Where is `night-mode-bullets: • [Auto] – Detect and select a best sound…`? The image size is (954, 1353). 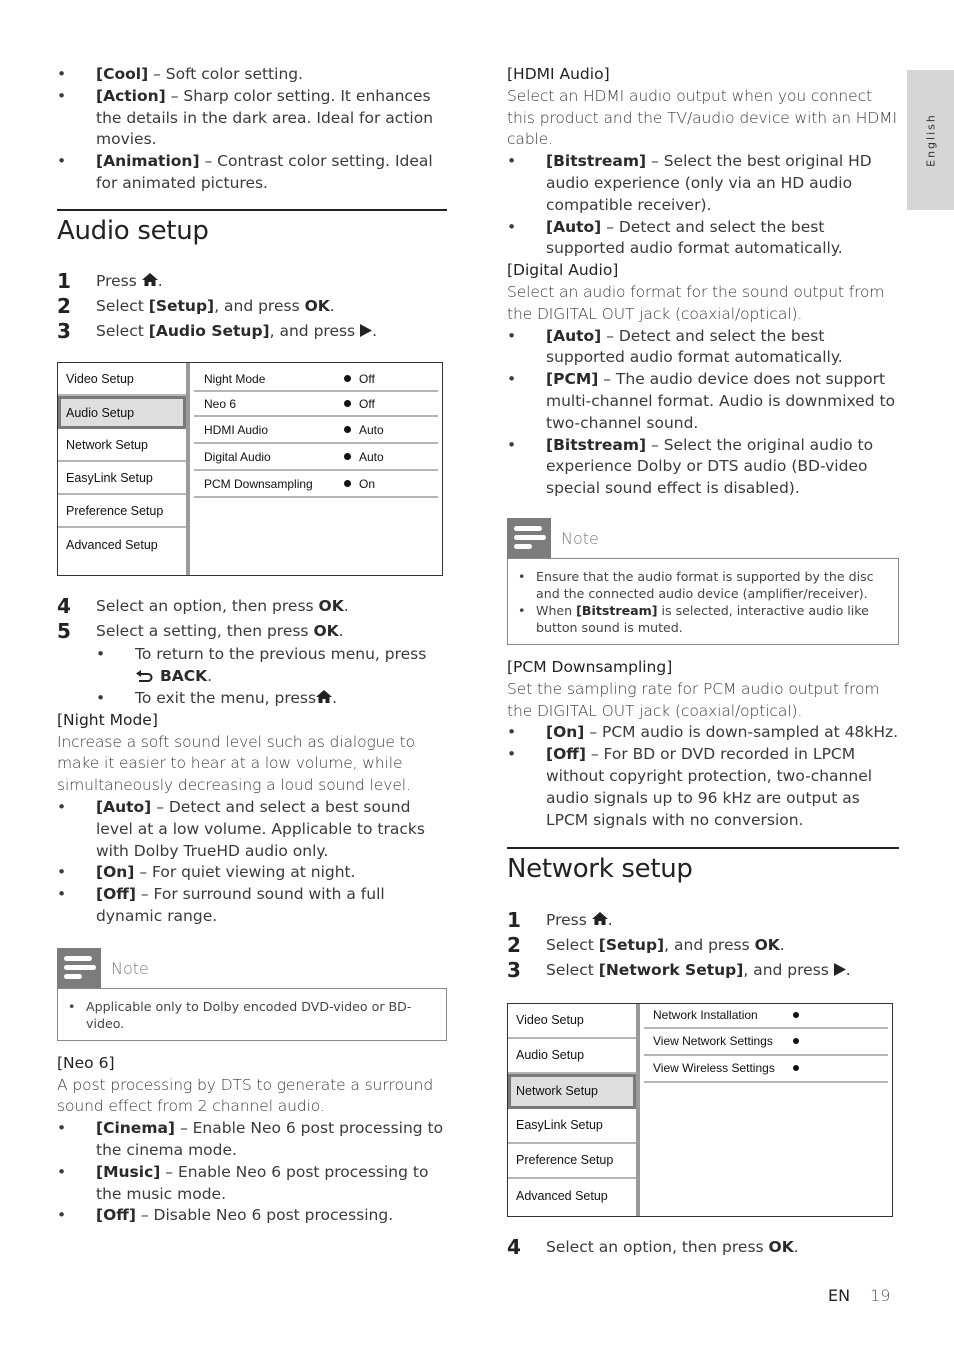 night-mode-bullets: • [Auto] – Detect and select a best sound… is located at coordinates (252, 862).